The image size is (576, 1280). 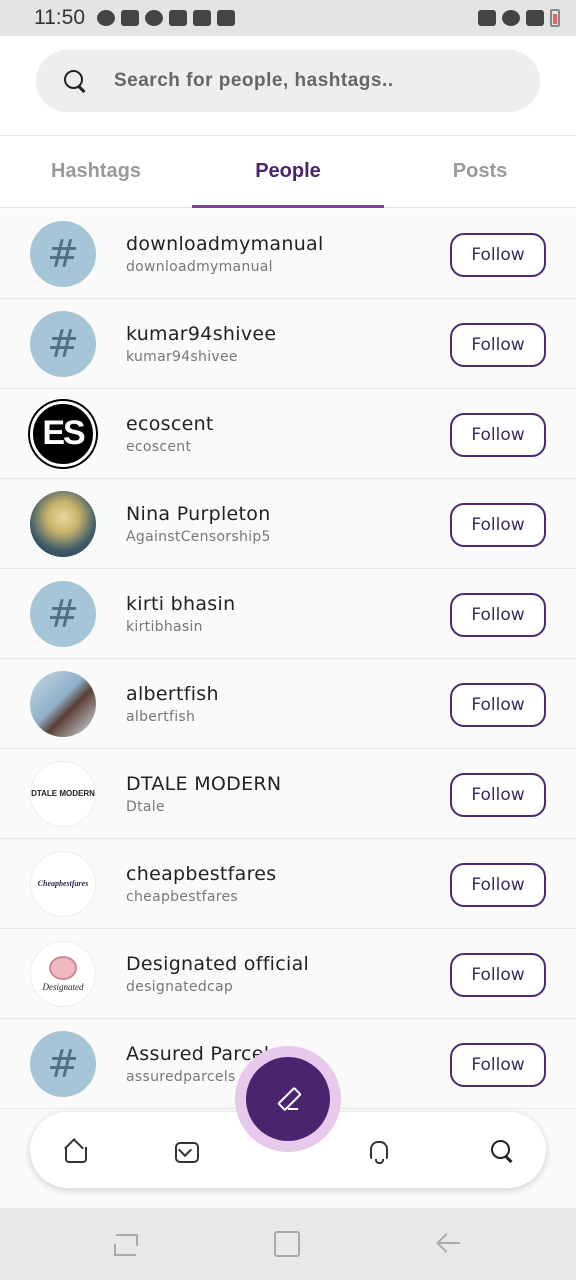 What do you see at coordinates (480, 171) in the screenshot?
I see `tab-posts: Posts` at bounding box center [480, 171].